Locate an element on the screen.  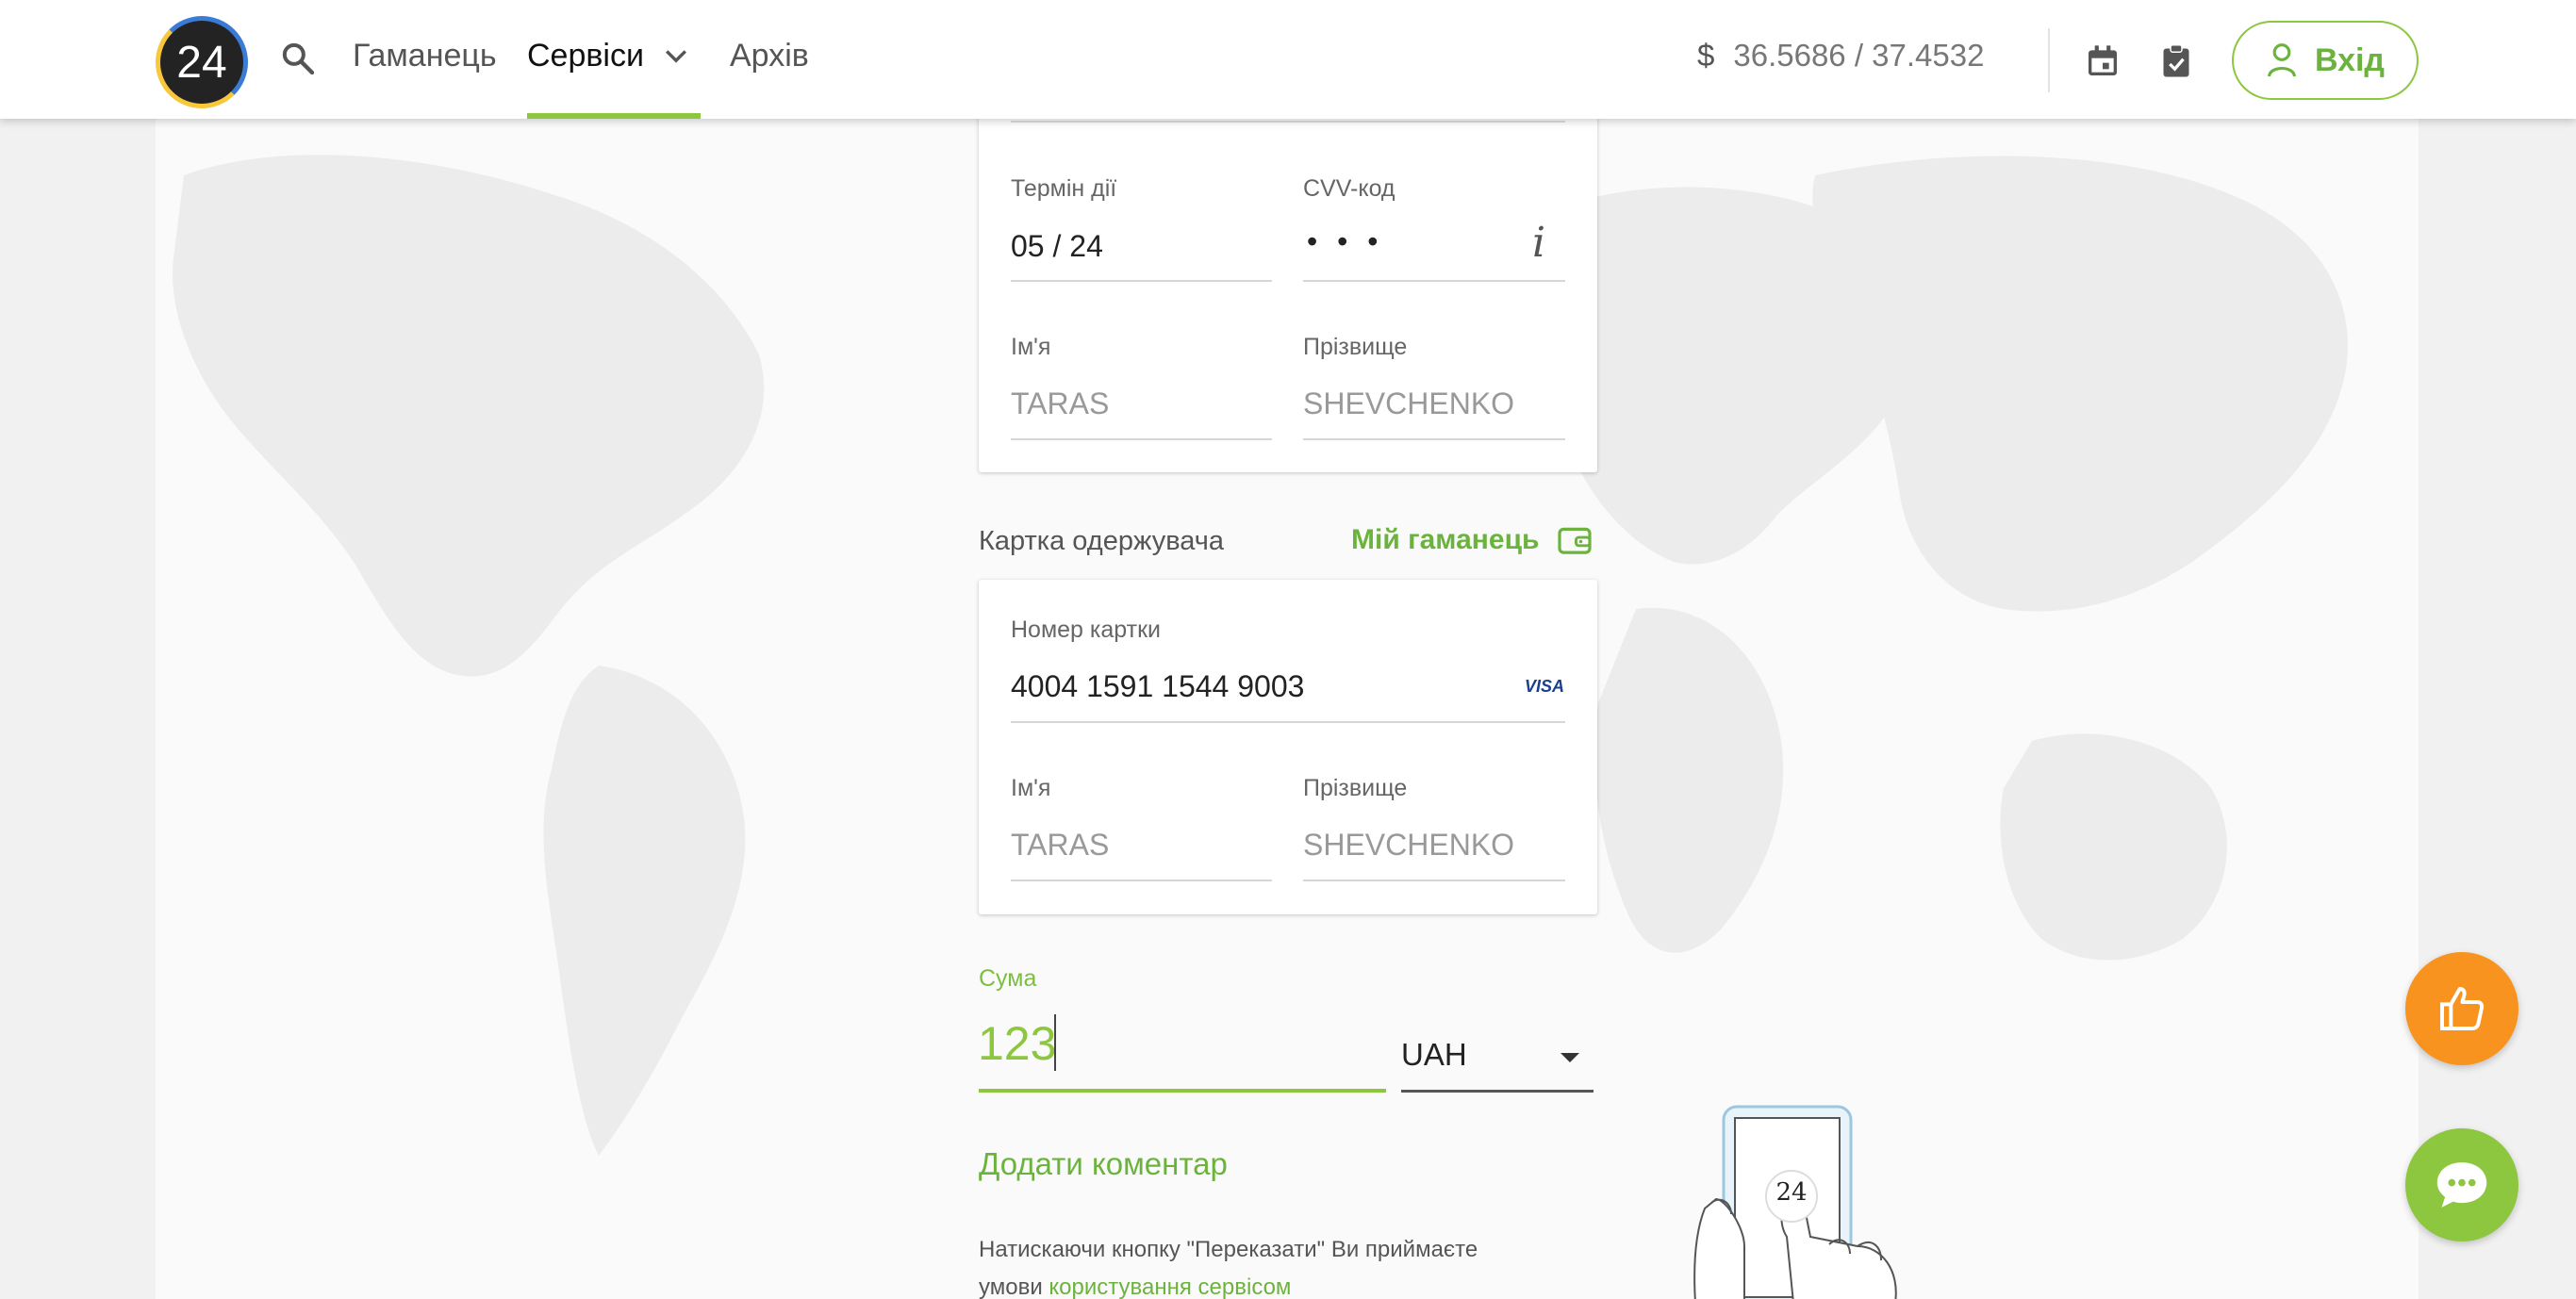
recipient-last-name-input: SHEVCHENKO is located at coordinates (1408, 846).